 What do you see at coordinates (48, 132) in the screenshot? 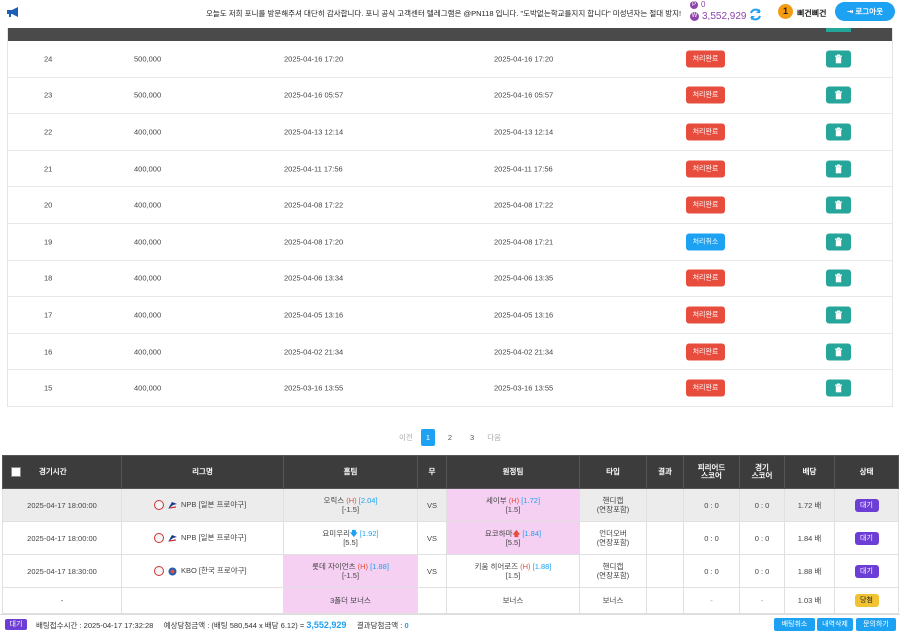
I see `row-number: 22` at bounding box center [48, 132].